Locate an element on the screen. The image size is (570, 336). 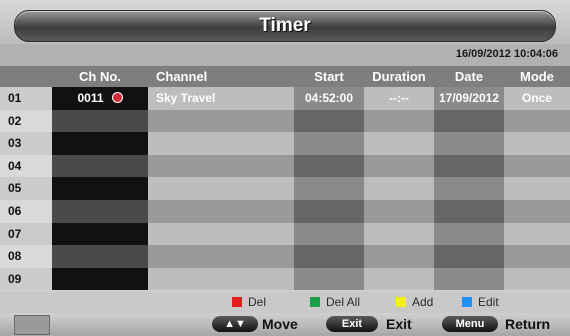
cell-ch-no: 0011 is located at coordinates (100, 98).